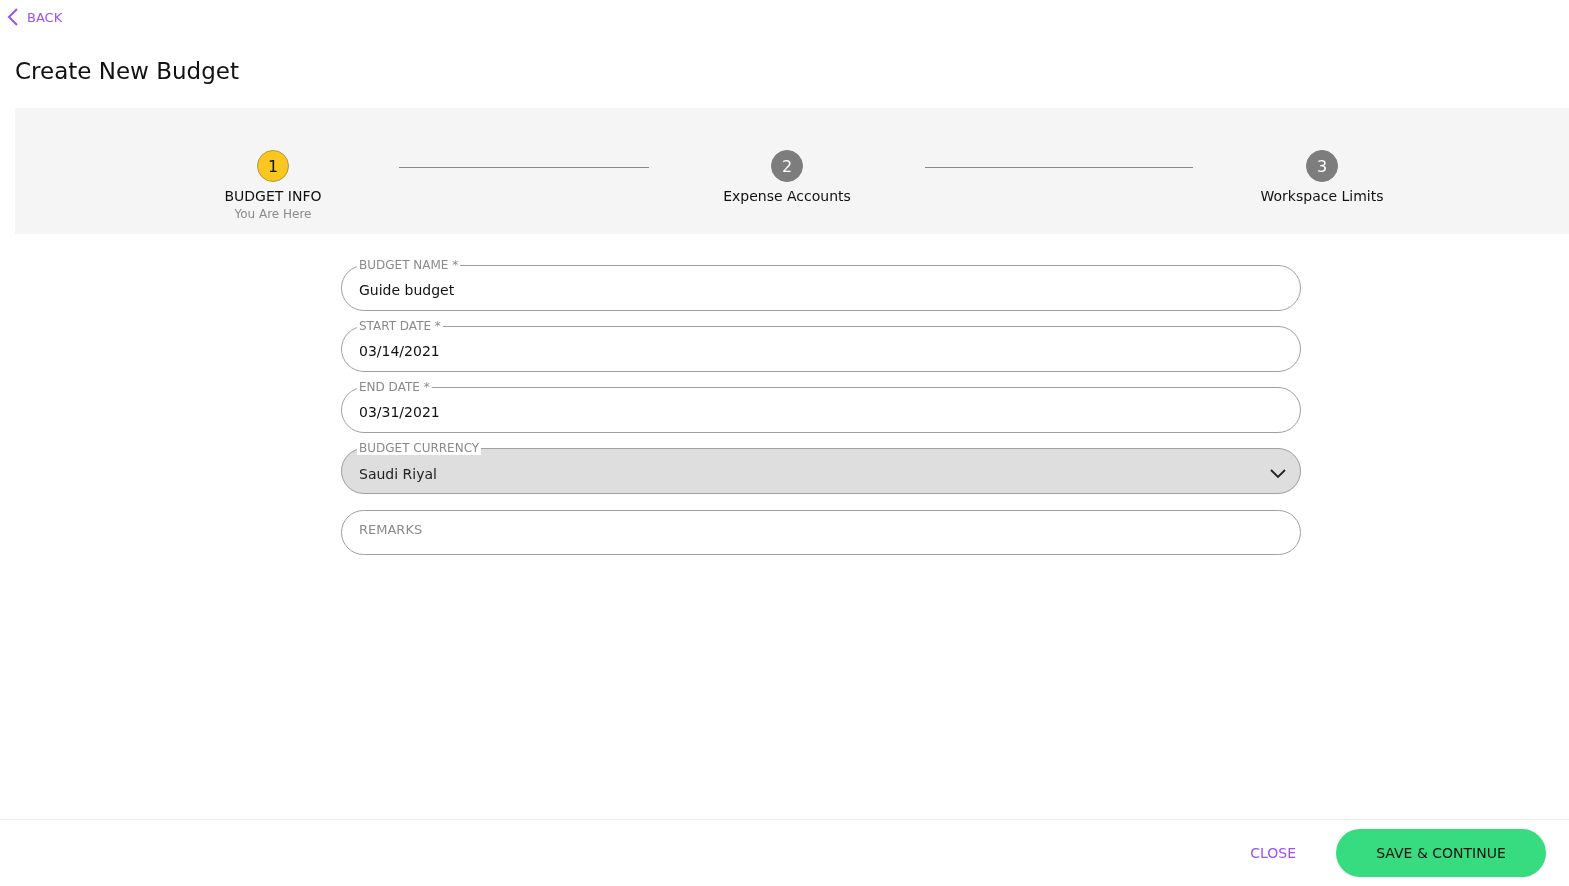  I want to click on input-field: END DATE * 03/31/2021, so click(821, 406).